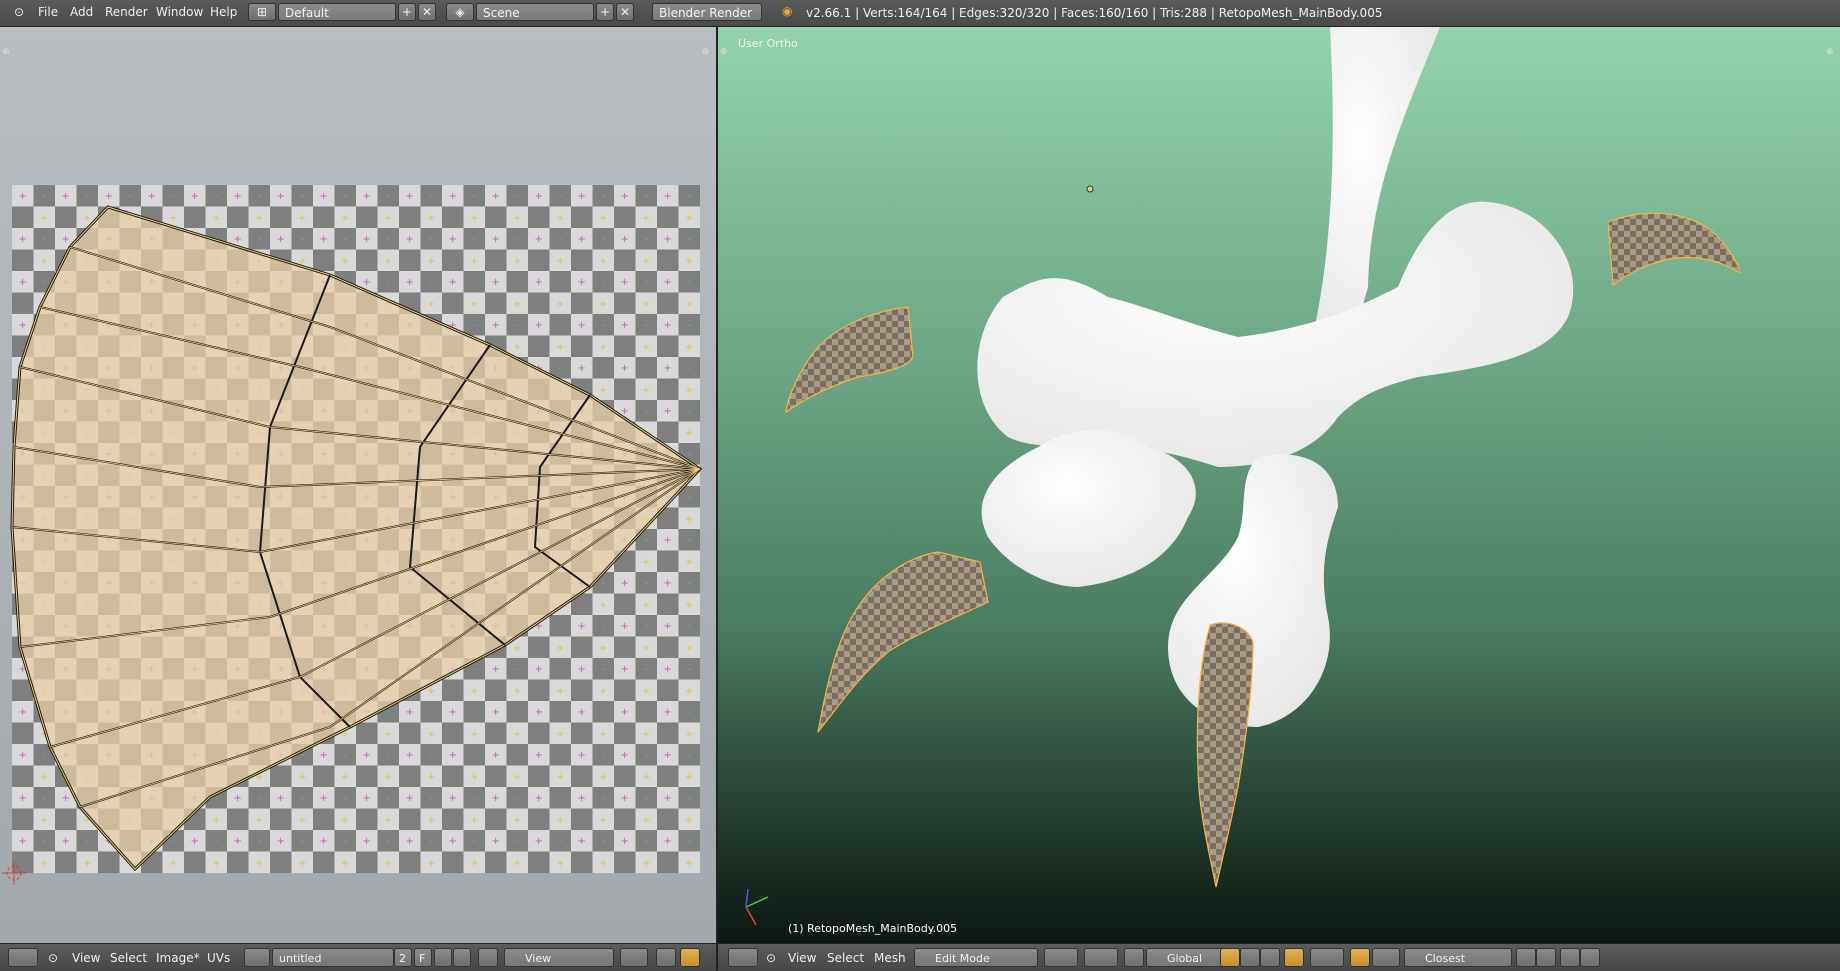  What do you see at coordinates (1458, 957) in the screenshot?
I see `snap-target-select: Closest` at bounding box center [1458, 957].